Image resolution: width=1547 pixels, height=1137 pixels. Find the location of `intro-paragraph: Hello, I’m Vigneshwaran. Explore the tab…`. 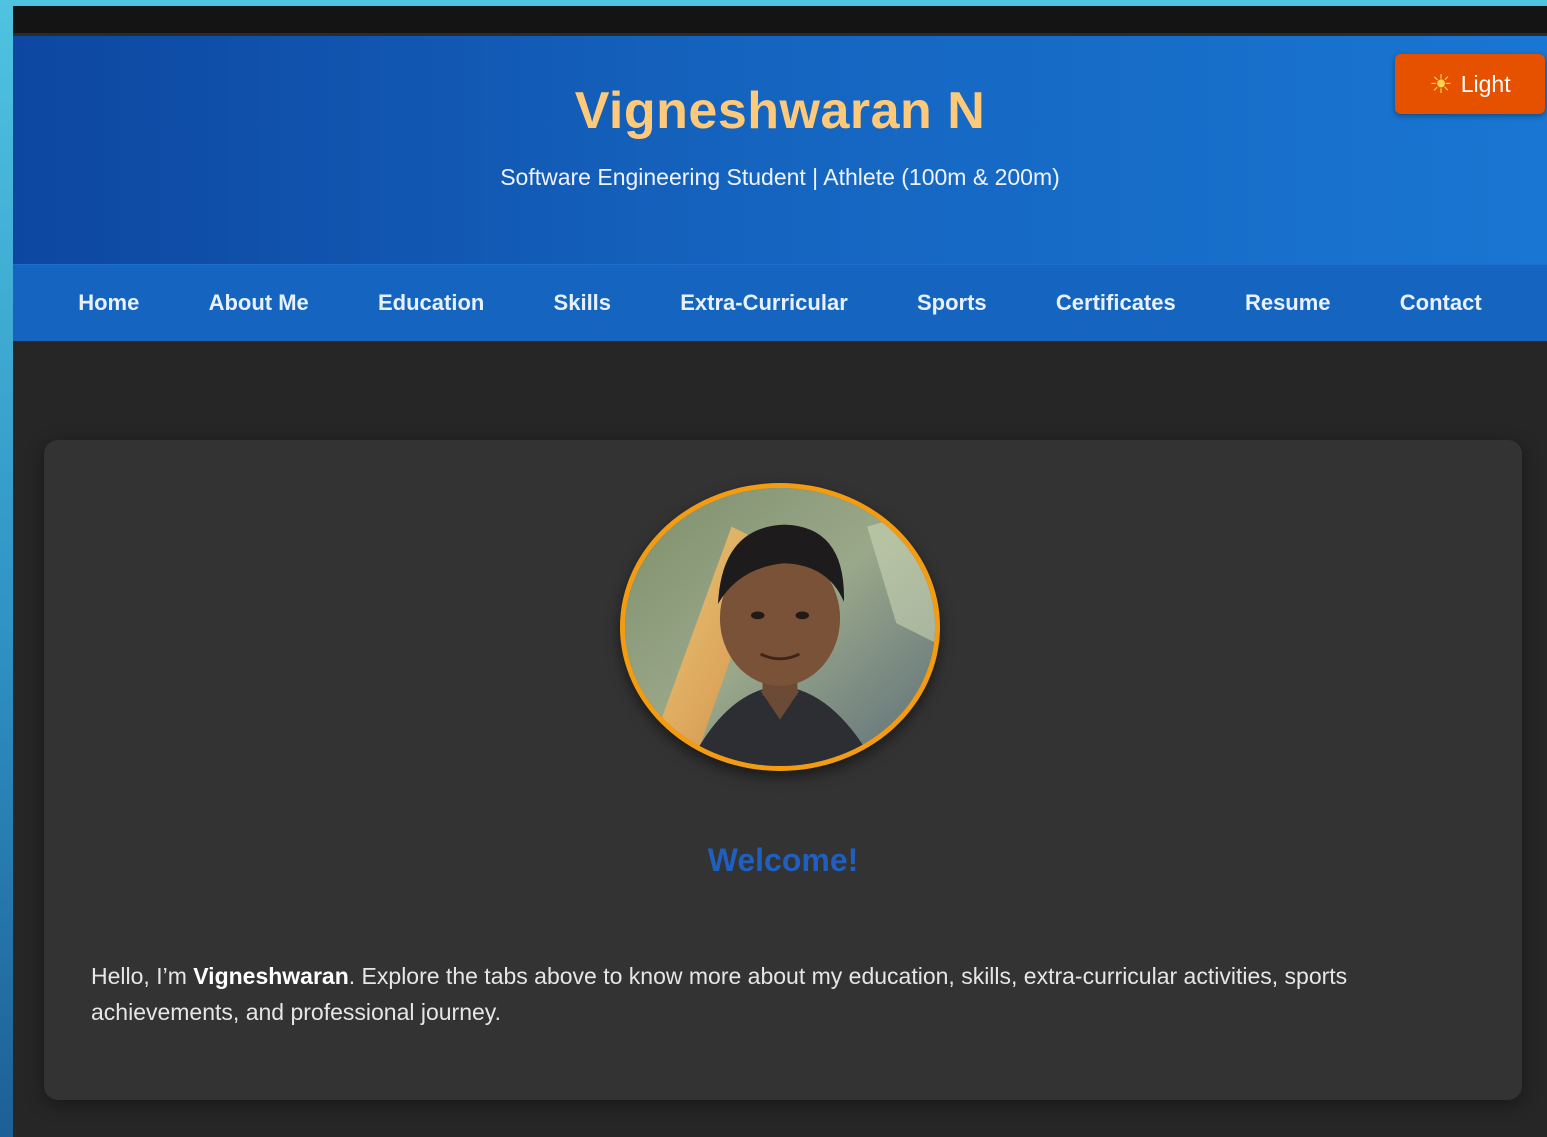

intro-paragraph: Hello, I’m Vigneshwaran. Explore the tab… is located at coordinates (781, 994).